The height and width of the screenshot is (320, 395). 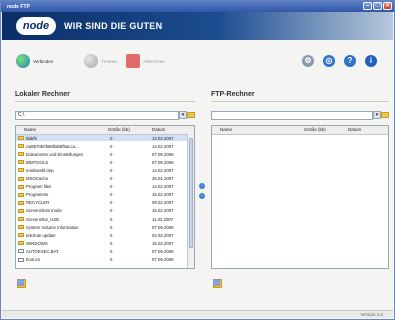 I want to click on upload-arrow-icon: ›, so click(x=202, y=186).